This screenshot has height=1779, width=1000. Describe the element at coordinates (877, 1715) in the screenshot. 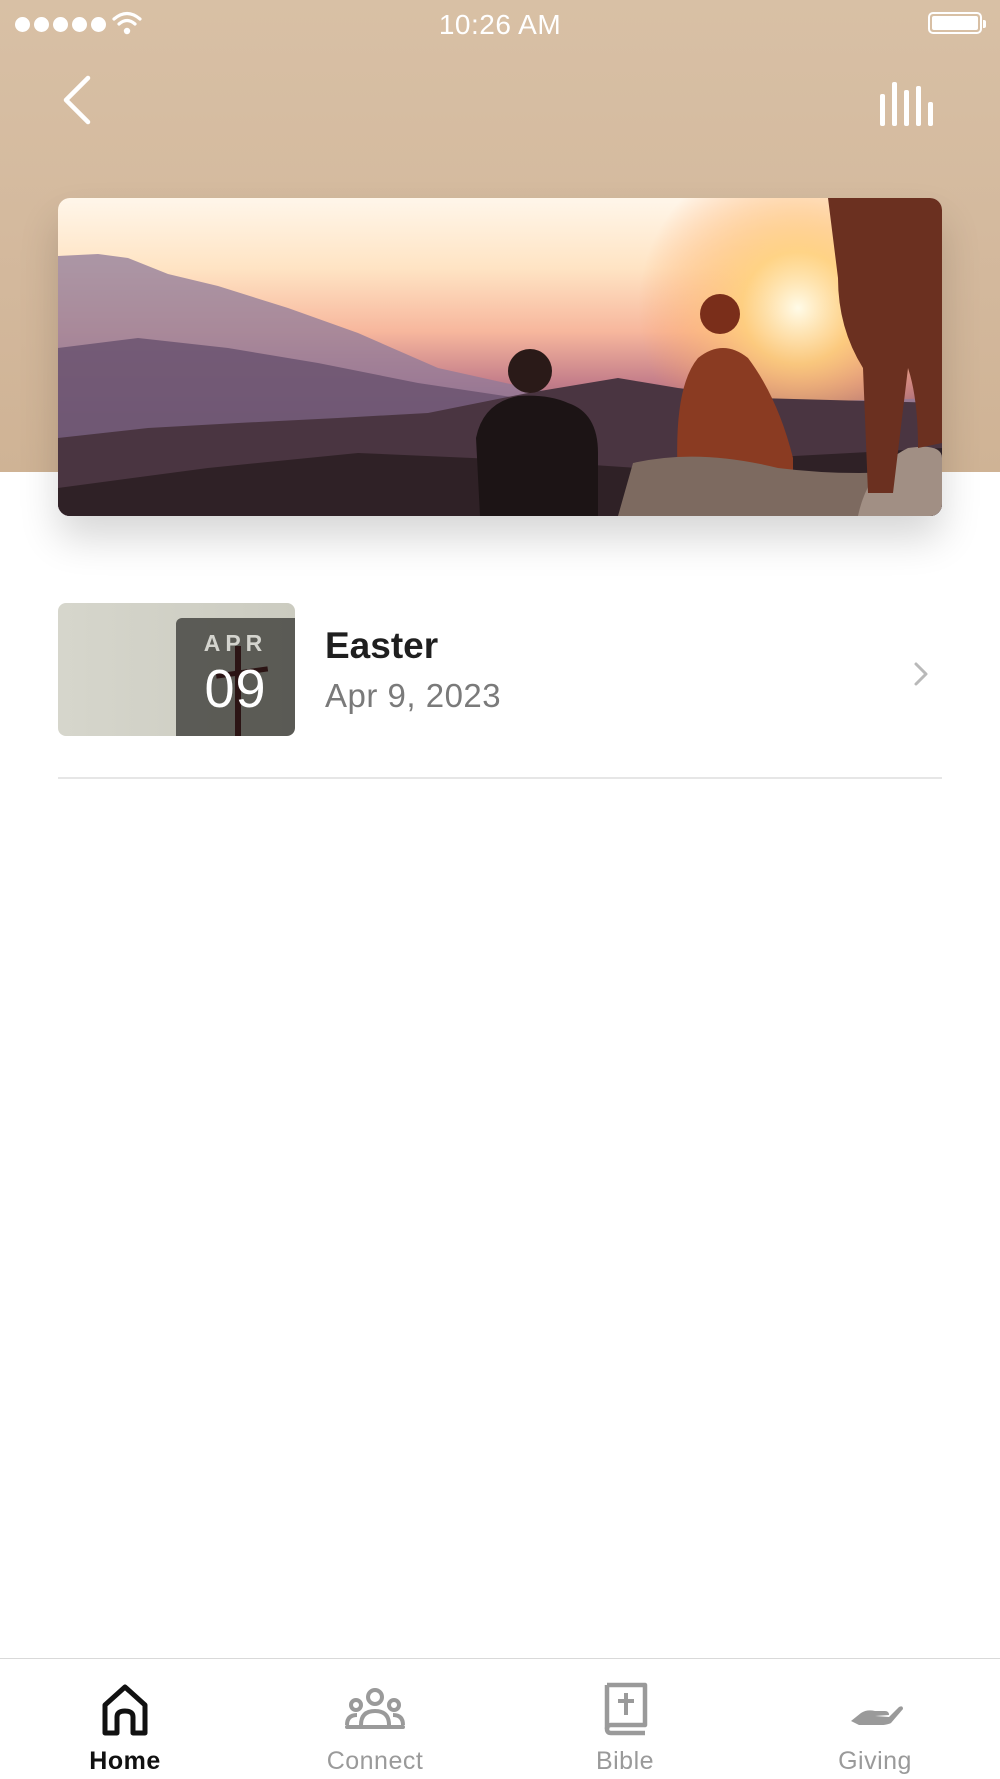

I see `giving-hand-icon` at that location.